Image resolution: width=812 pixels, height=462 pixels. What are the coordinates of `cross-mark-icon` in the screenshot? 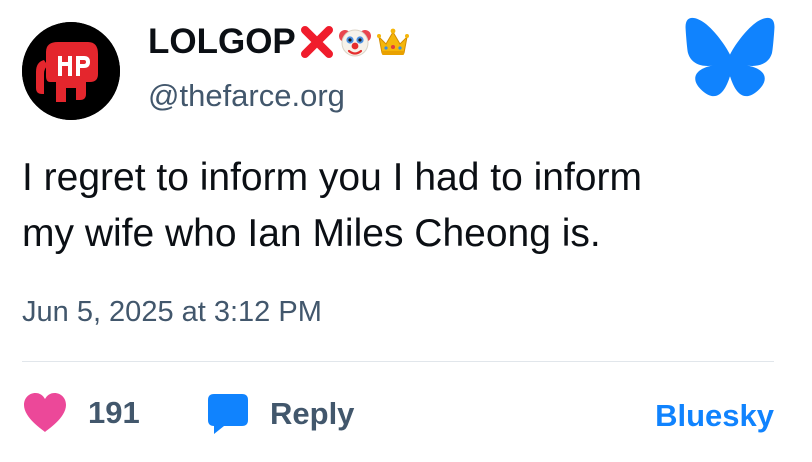 It's located at (317, 42).